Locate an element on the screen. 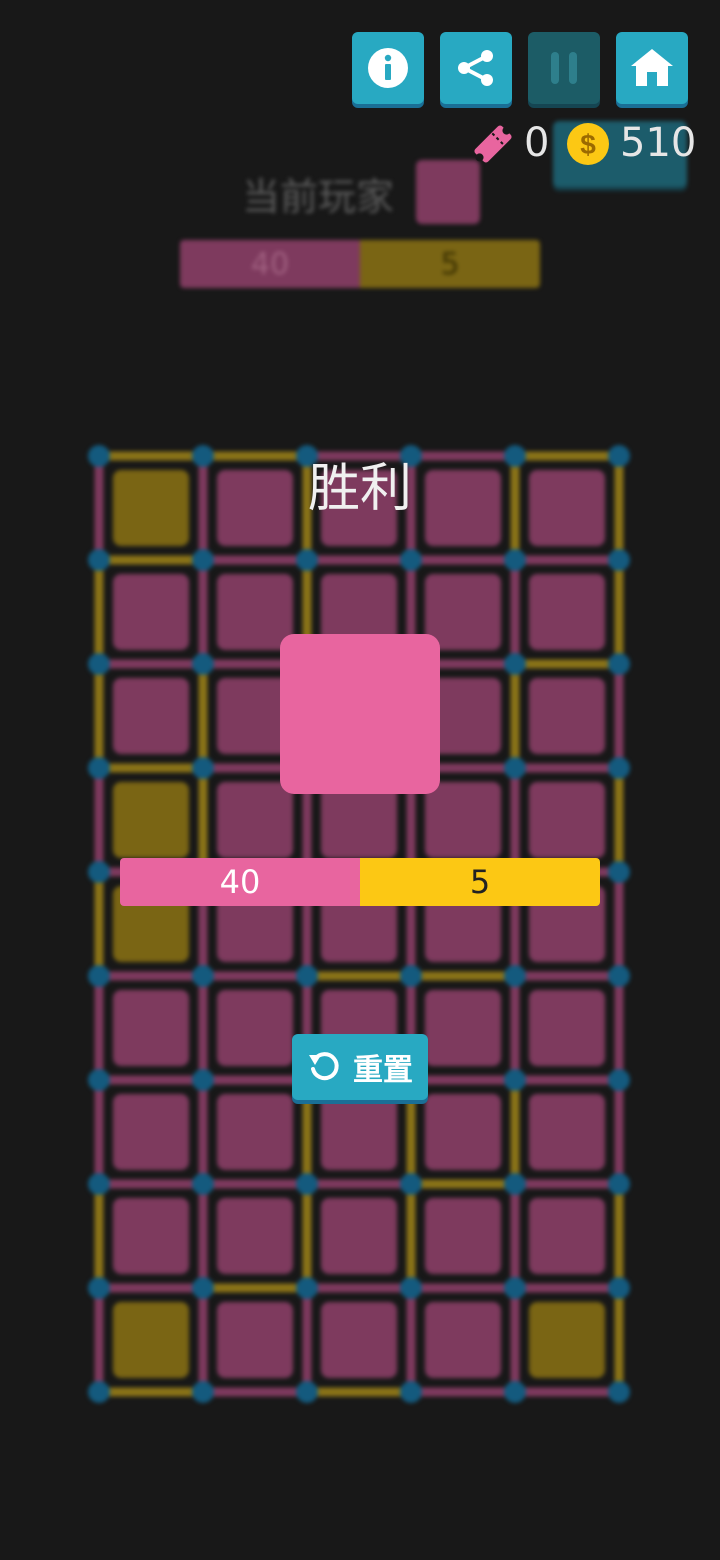 Image resolution: width=720 pixels, height=1560 pixels. share-icon is located at coordinates (475, 68).